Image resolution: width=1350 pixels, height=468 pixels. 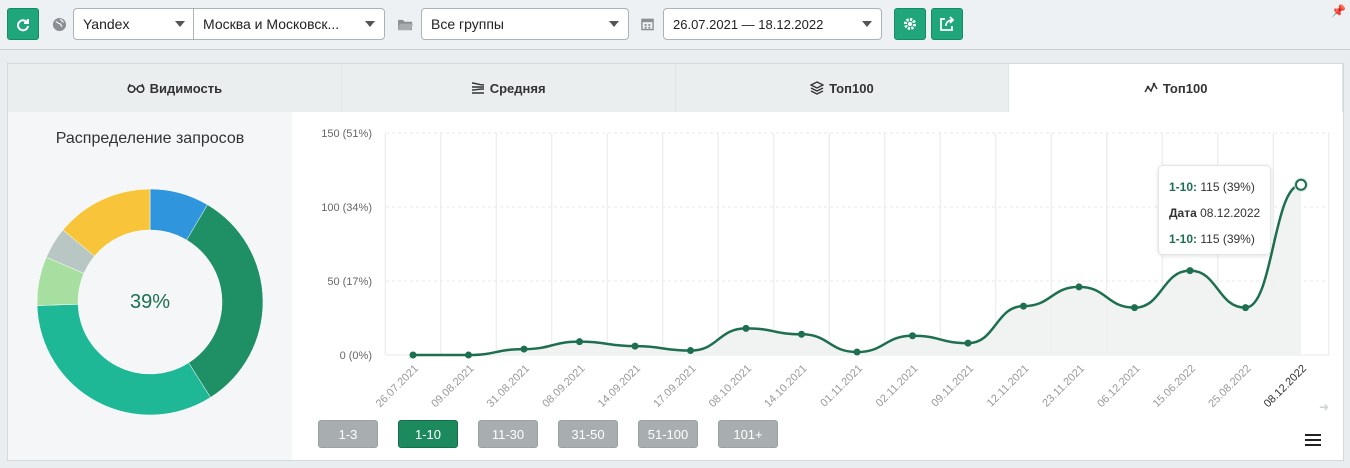 What do you see at coordinates (508, 386) in the screenshot?
I see `x-tick-label: 31.08.2021` at bounding box center [508, 386].